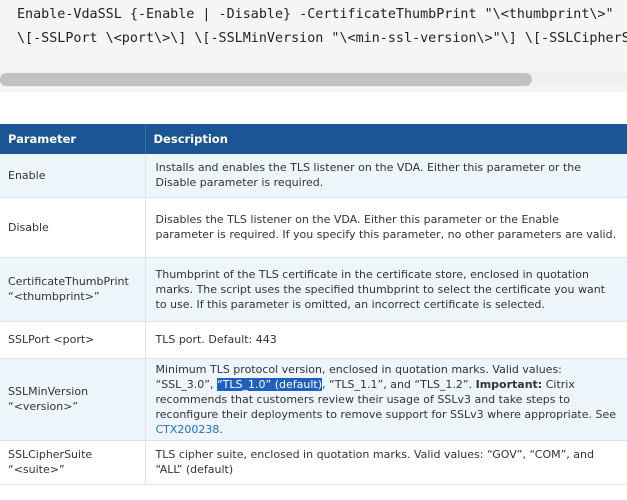 The image size is (627, 500). I want to click on param-value: “<version>”, so click(43, 406).